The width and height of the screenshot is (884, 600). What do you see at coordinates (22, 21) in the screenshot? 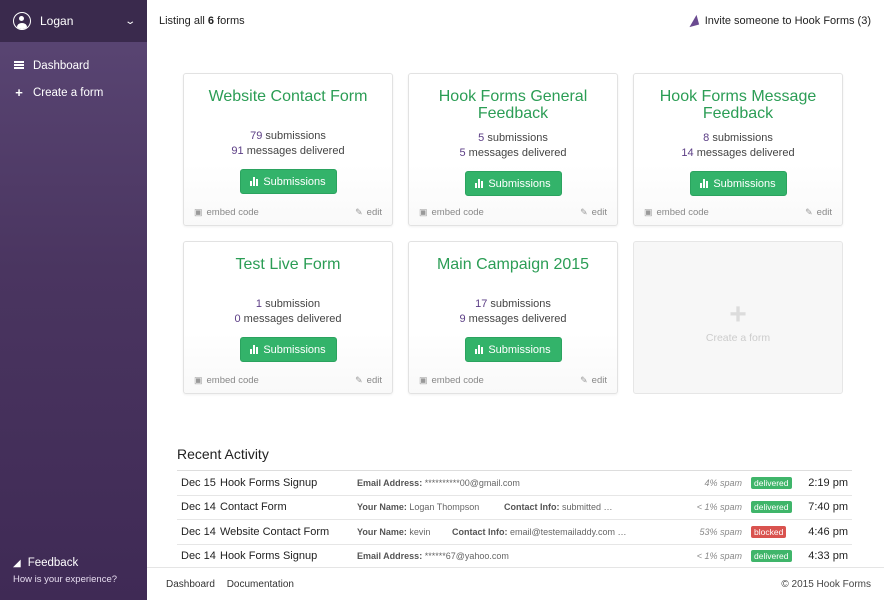
I see `user-icon` at bounding box center [22, 21].